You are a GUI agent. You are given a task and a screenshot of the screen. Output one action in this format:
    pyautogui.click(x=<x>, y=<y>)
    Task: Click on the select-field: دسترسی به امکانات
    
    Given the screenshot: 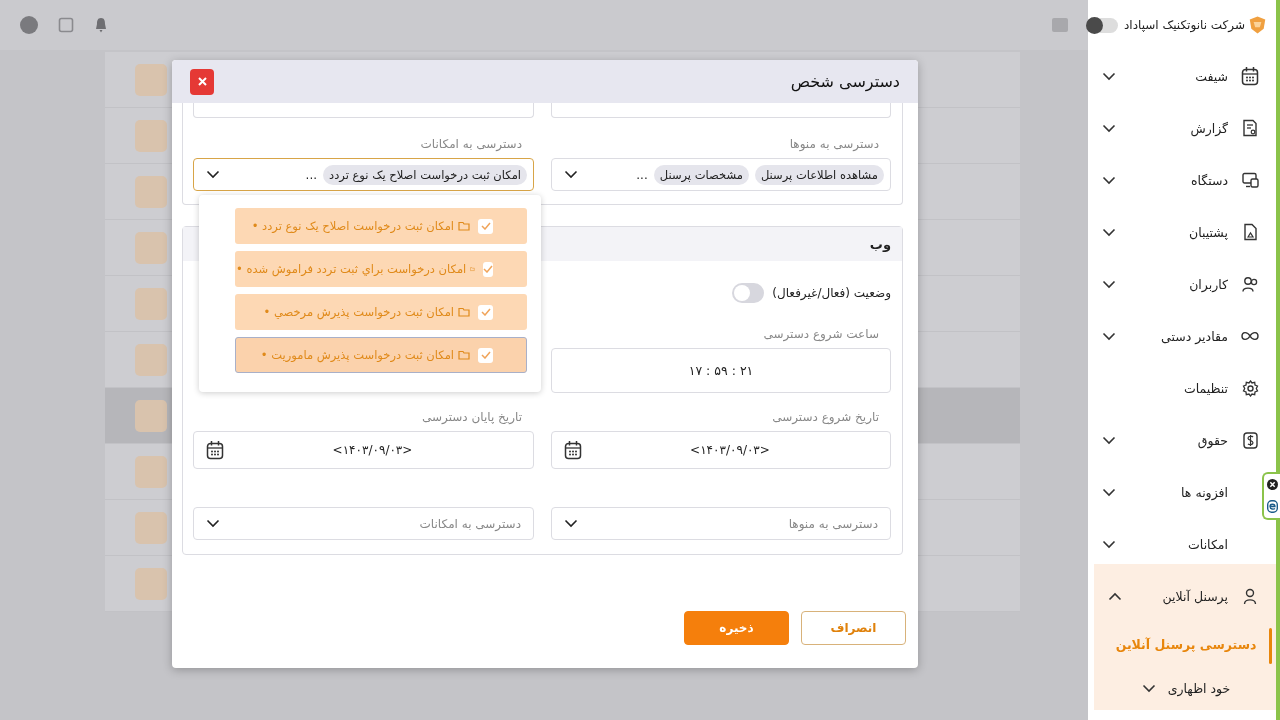 What is the action you would take?
    pyautogui.click(x=363, y=523)
    